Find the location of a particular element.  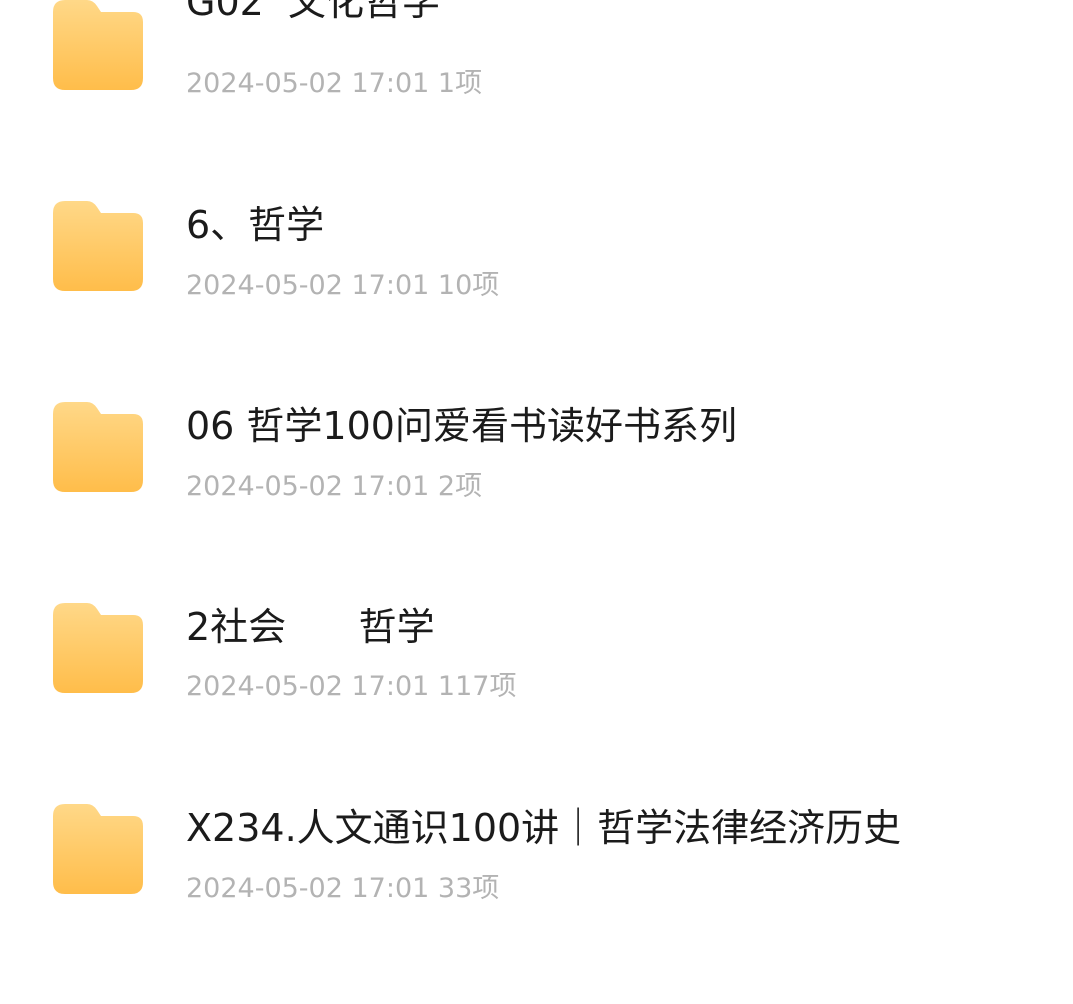

folder-meta: 2024-05-02 17:01 33项 is located at coordinates (342, 889).